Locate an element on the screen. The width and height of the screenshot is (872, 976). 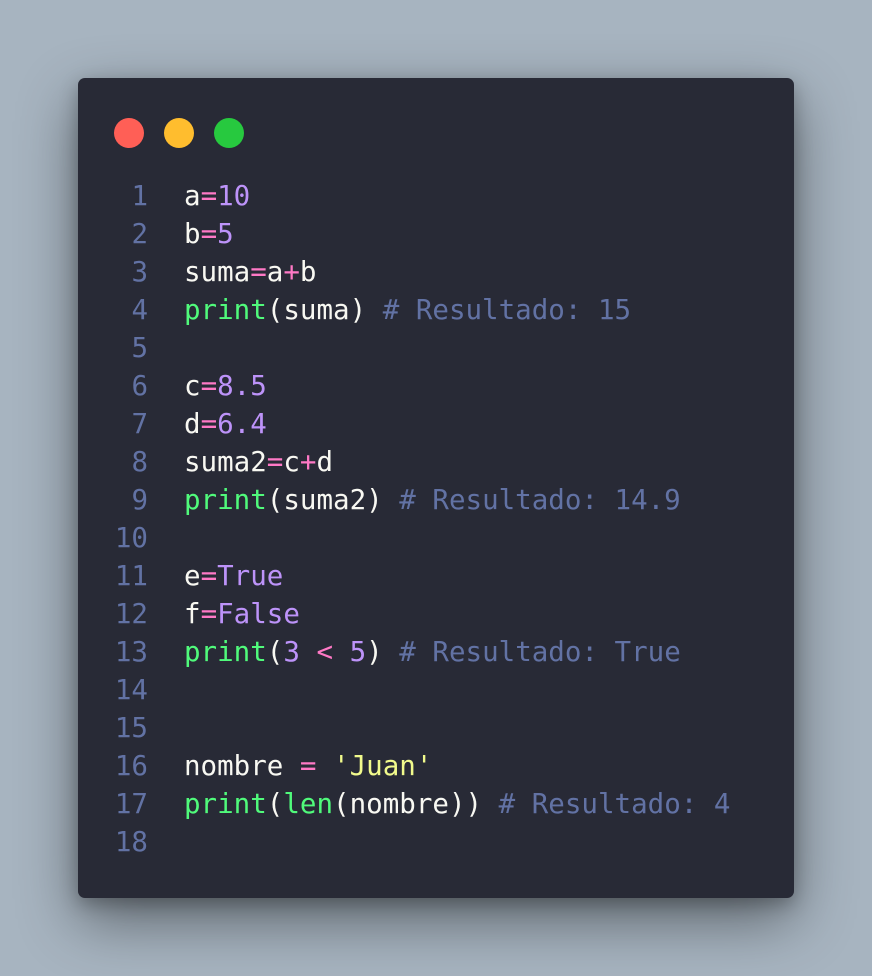
code-token-punc: )) is located at coordinates (465, 804).